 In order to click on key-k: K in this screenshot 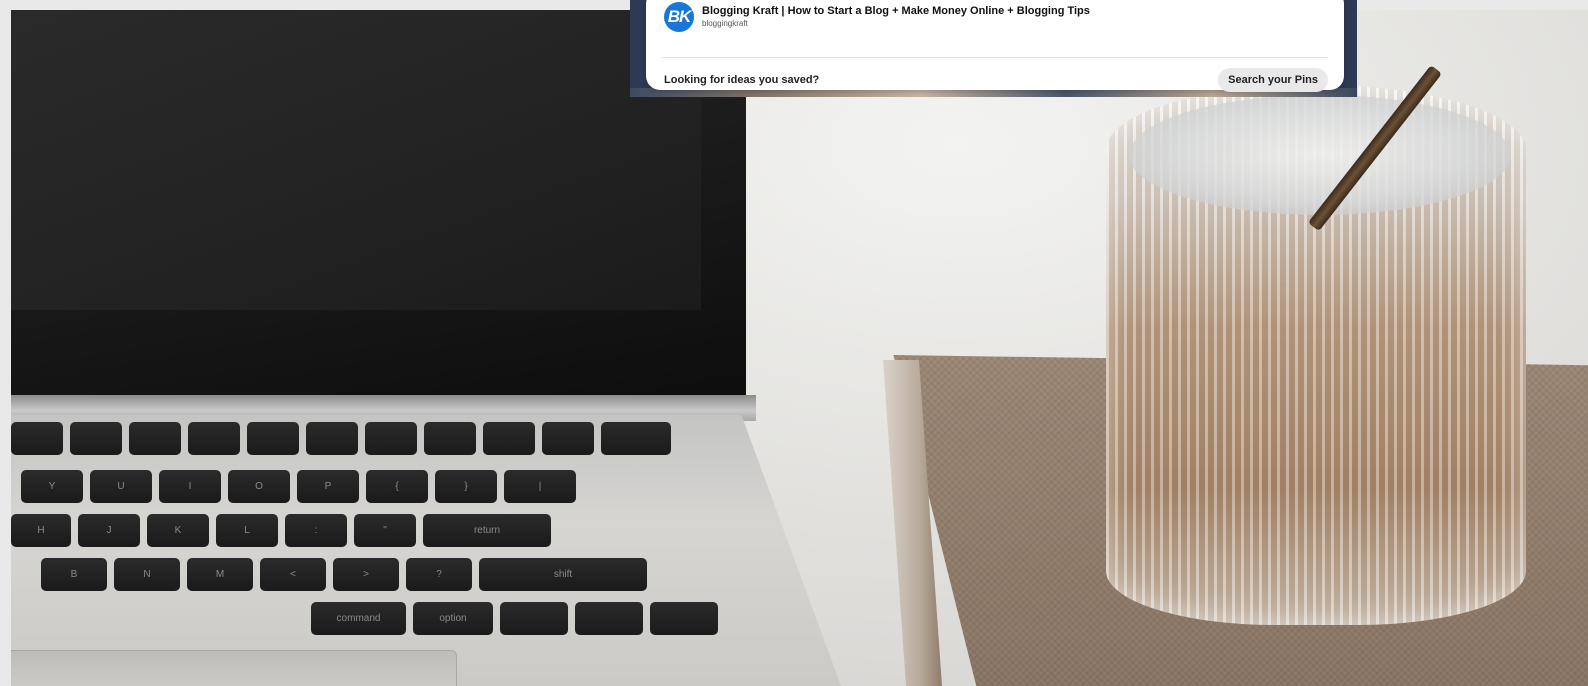, I will do `click(178, 530)`.